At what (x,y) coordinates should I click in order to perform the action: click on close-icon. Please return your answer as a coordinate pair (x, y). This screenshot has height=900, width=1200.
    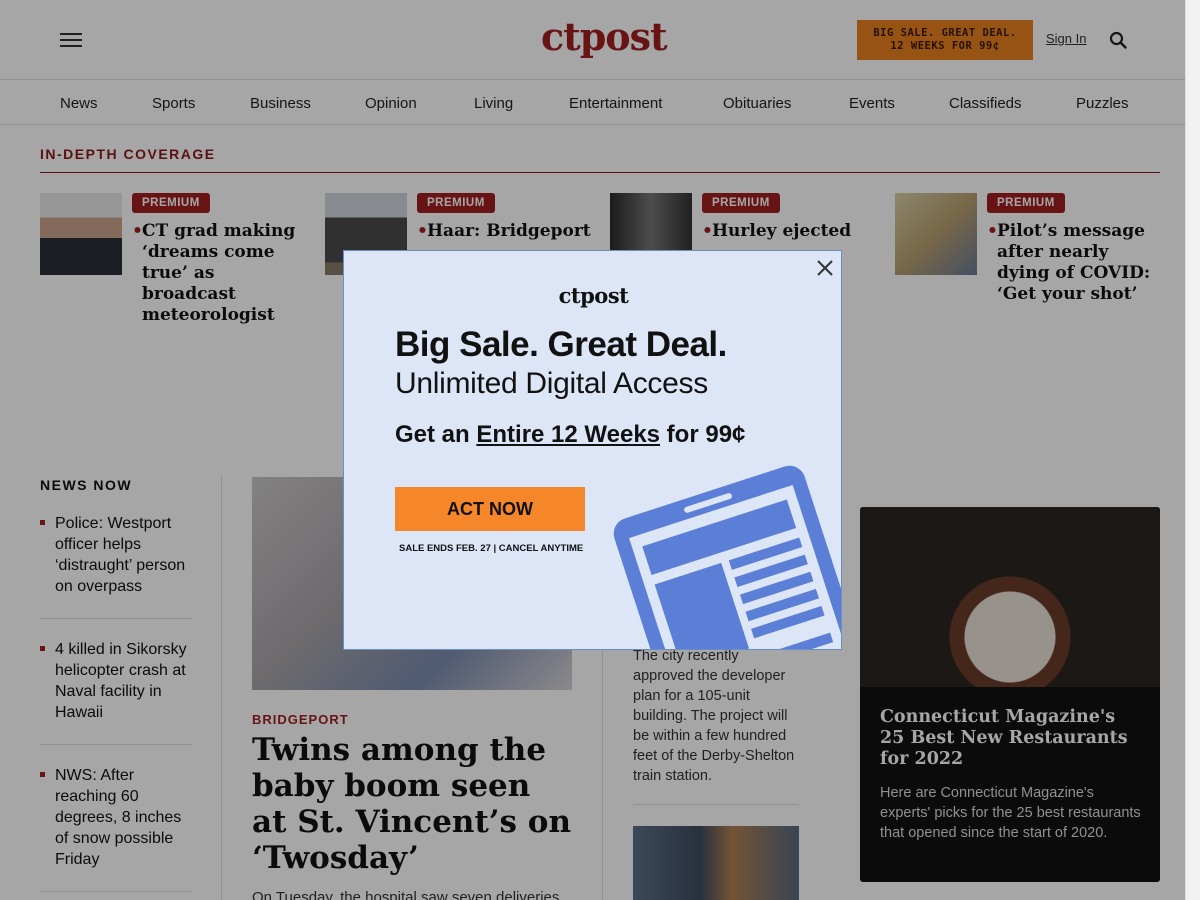
    Looking at the image, I should click on (825, 268).